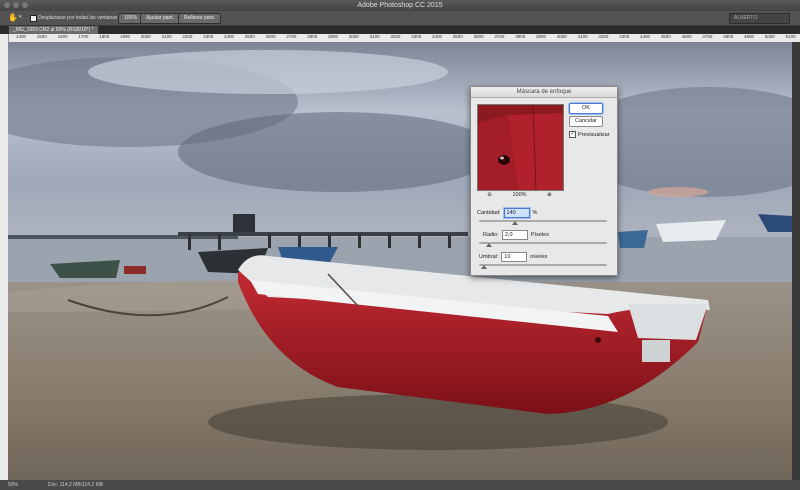 The width and height of the screenshot is (800, 490). I want to click on amount-slider-thumb, so click(514, 223).